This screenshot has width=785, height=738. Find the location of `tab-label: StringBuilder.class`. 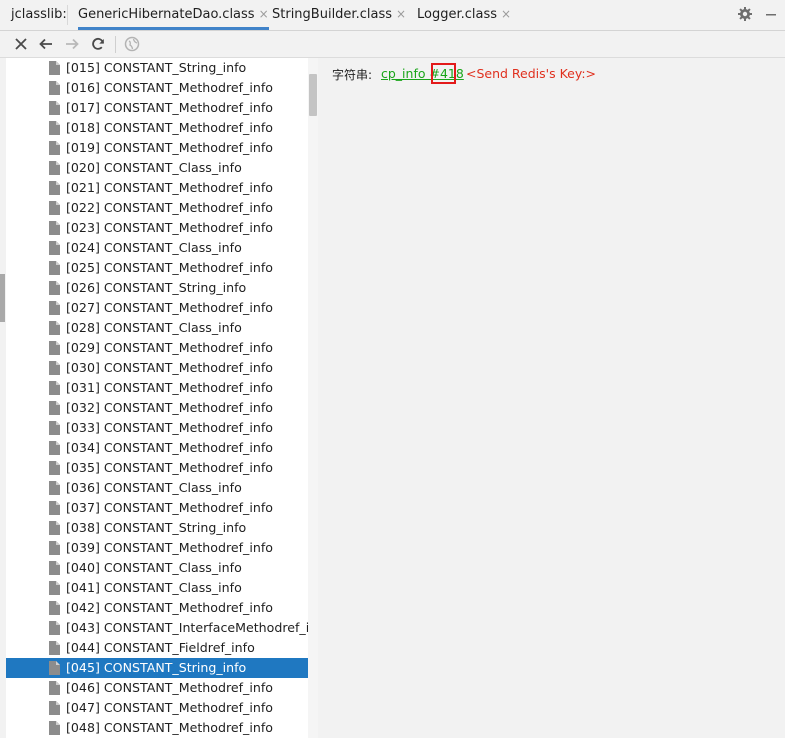

tab-label: StringBuilder.class is located at coordinates (332, 14).